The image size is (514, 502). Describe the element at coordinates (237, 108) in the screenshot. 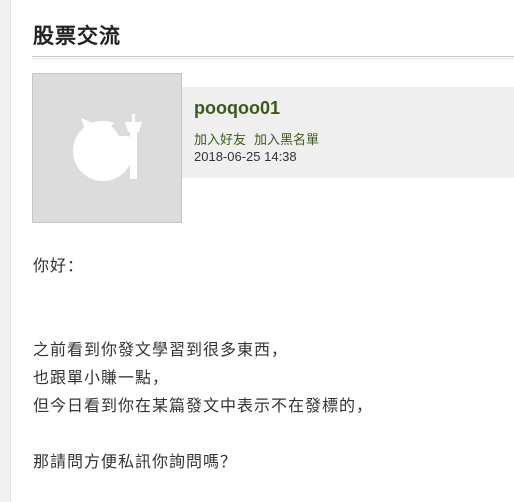

I see `username: pooqoo01` at that location.